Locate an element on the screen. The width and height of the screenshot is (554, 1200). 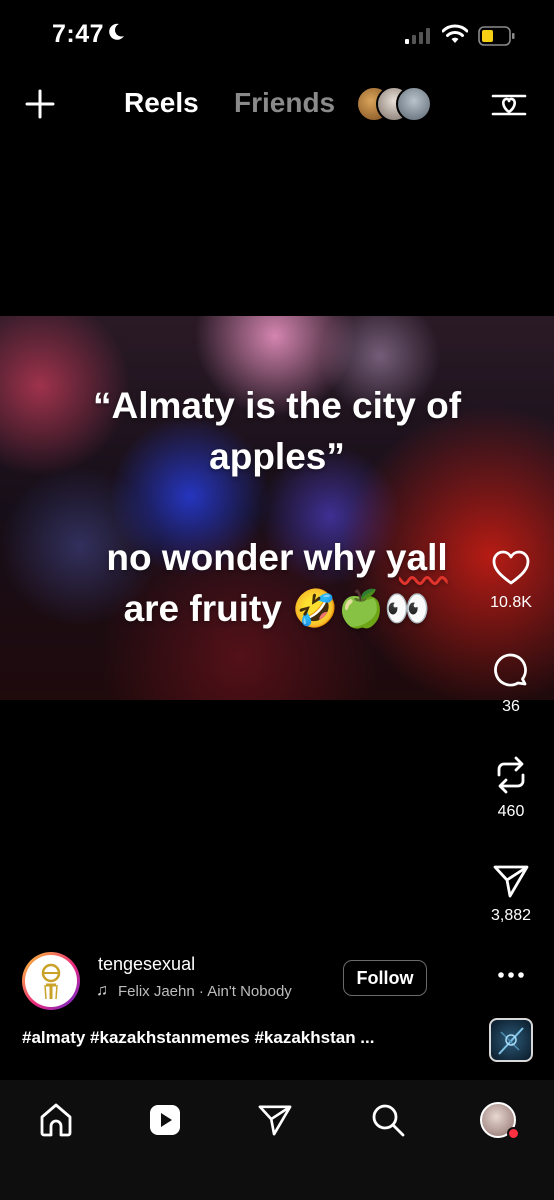
tab-friends: Friends is located at coordinates (284, 103).